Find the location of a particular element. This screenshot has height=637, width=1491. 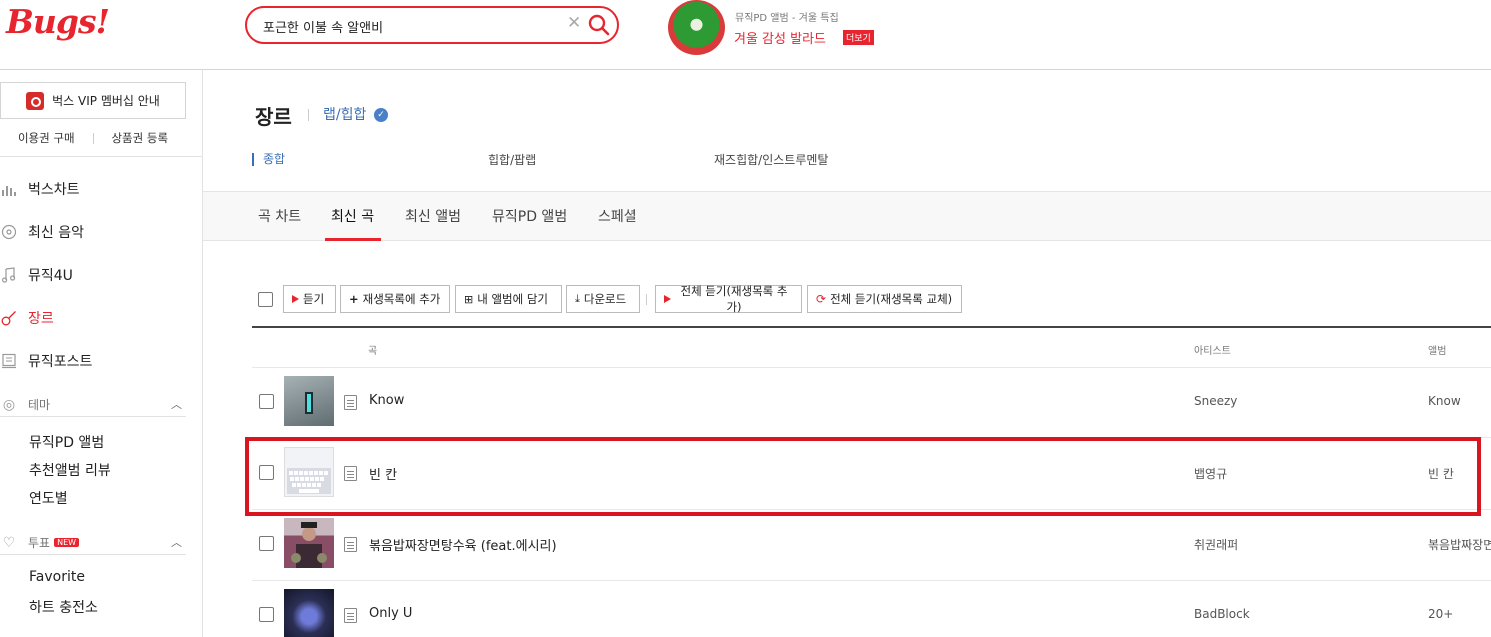

sidebar-sub-links: 이용권 구매 상품권 등록 is located at coordinates (93, 138).